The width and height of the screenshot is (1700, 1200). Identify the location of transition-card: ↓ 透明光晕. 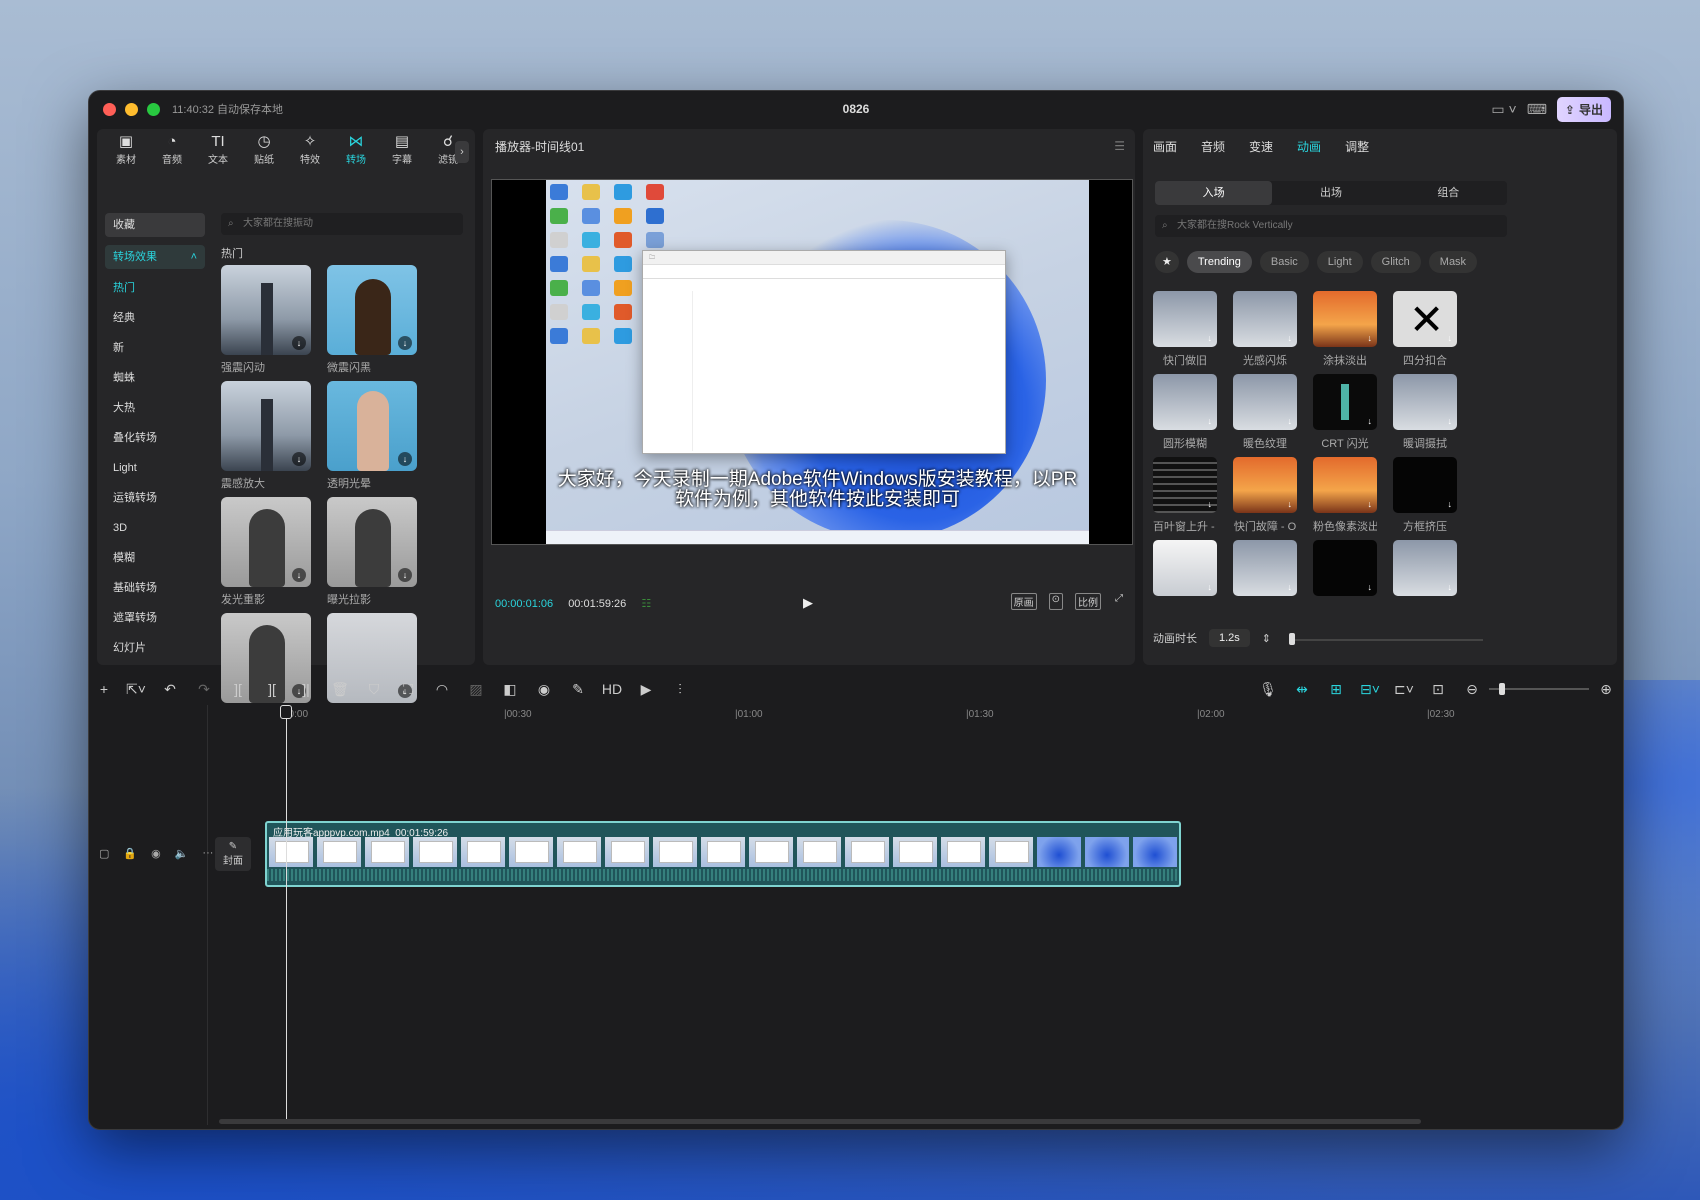
(372, 435).